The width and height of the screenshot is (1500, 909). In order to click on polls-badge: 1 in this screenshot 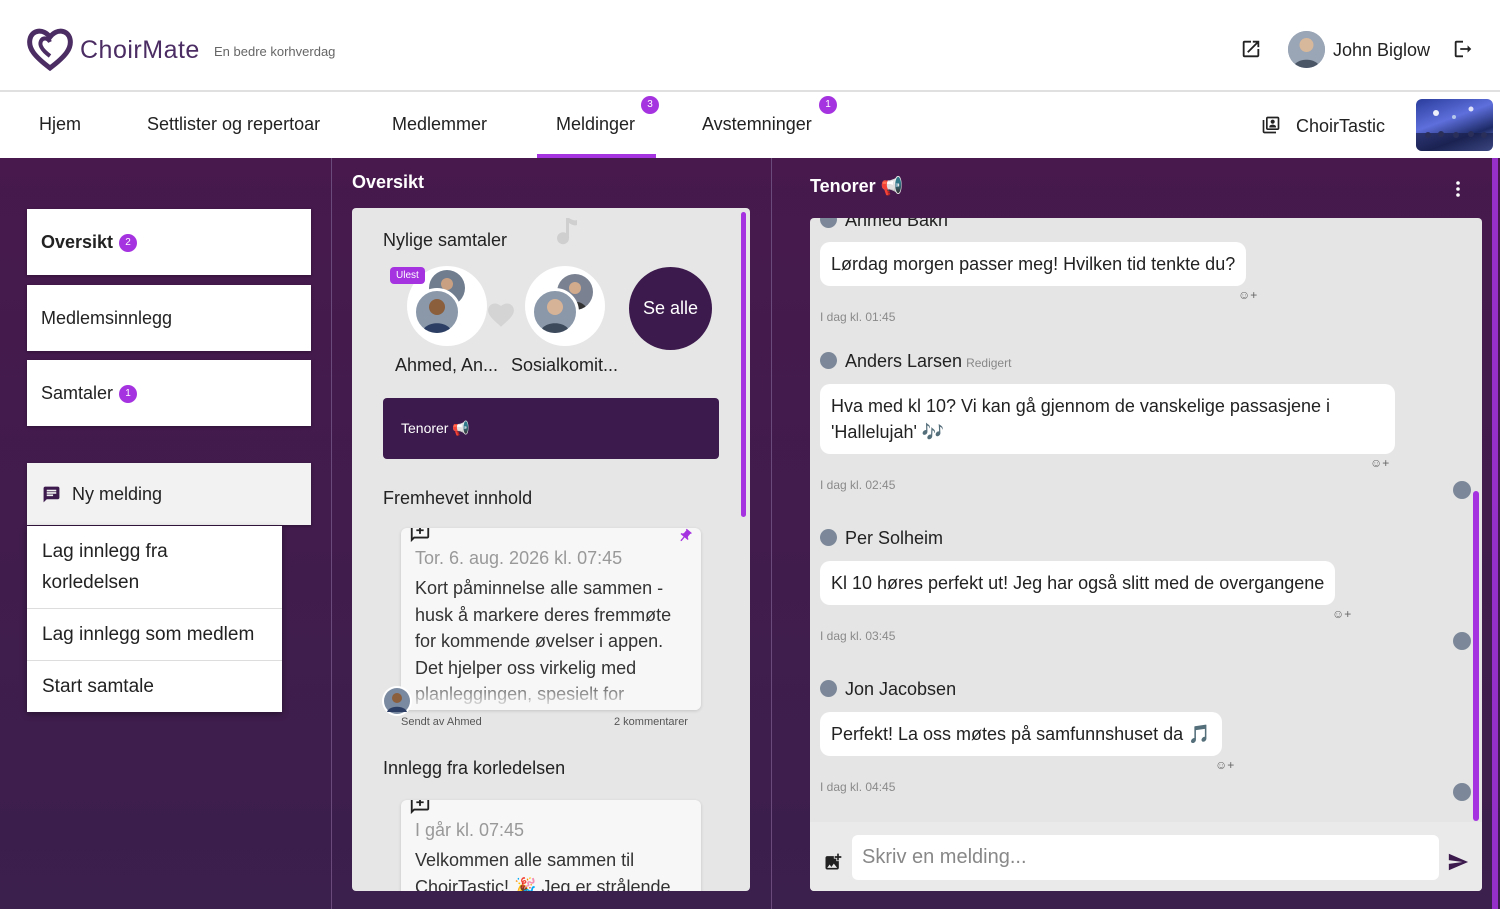, I will do `click(828, 105)`.